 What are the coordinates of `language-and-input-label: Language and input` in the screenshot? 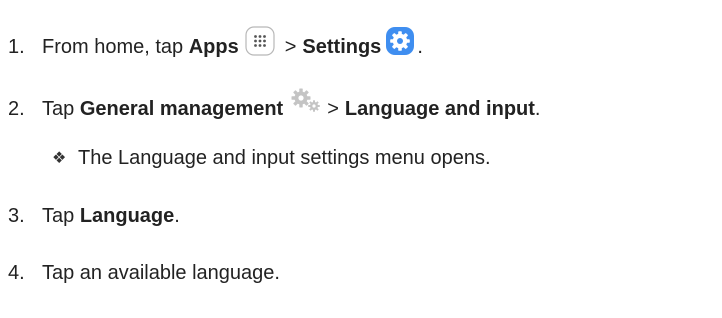 It's located at (439, 109).